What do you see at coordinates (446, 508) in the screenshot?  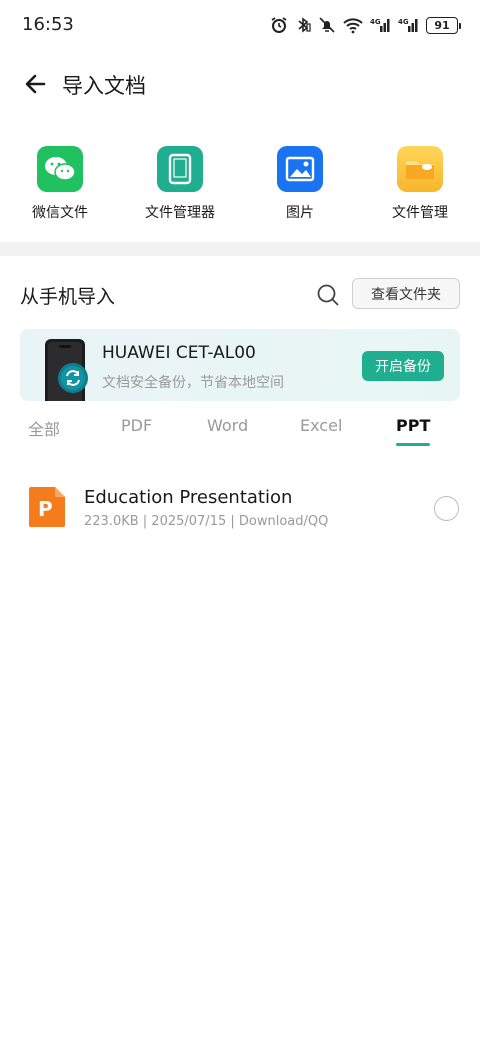 I see `select-radio` at bounding box center [446, 508].